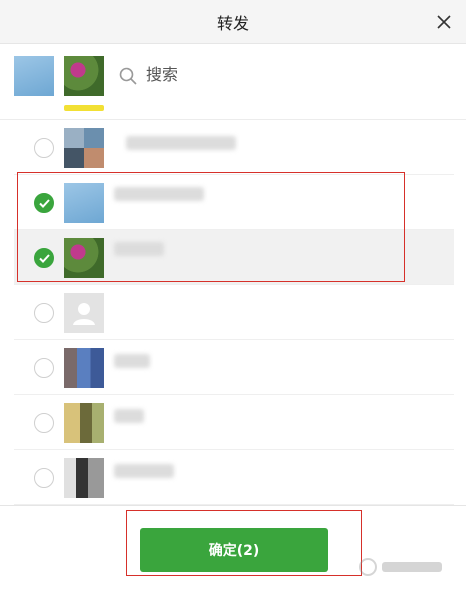 This screenshot has height=590, width=466. Describe the element at coordinates (84, 313) in the screenshot. I see `default-avatar-icon` at that location.